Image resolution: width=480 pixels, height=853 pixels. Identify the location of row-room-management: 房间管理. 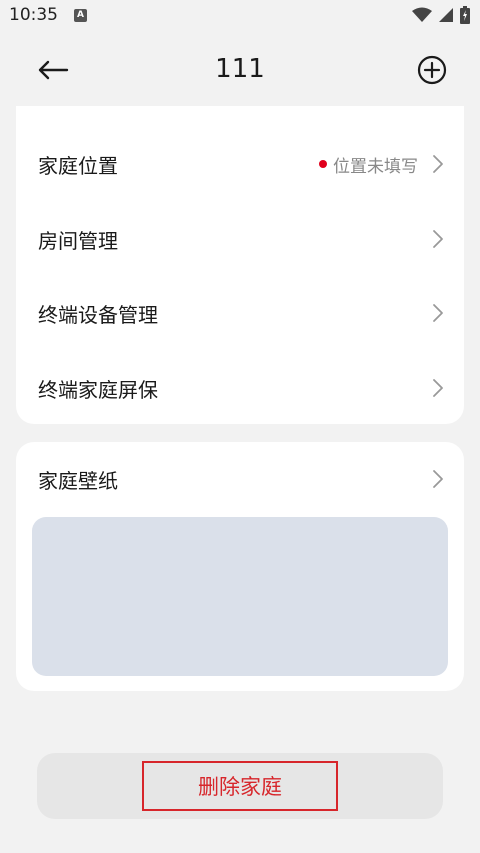
(240, 239).